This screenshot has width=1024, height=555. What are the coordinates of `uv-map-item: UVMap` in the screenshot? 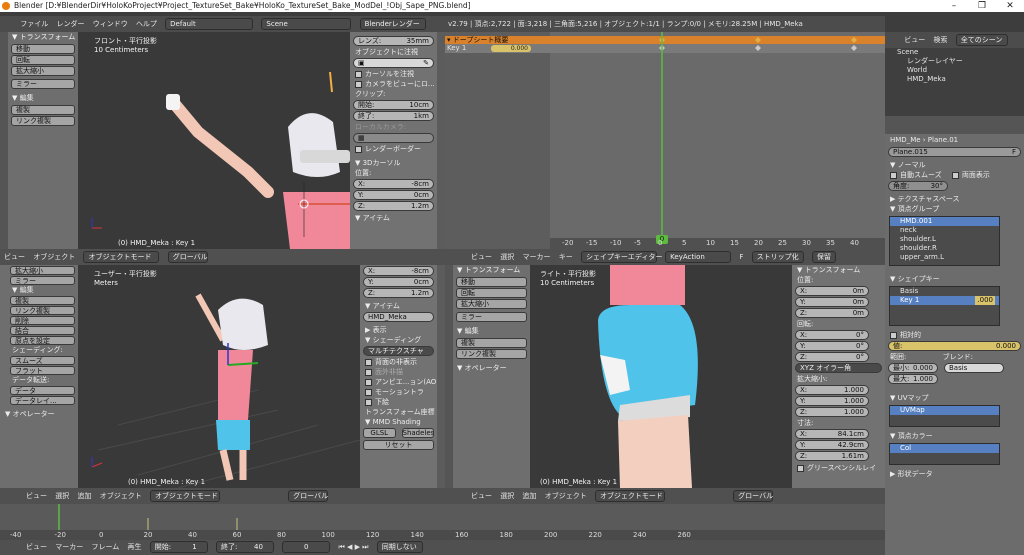 It's located at (944, 410).